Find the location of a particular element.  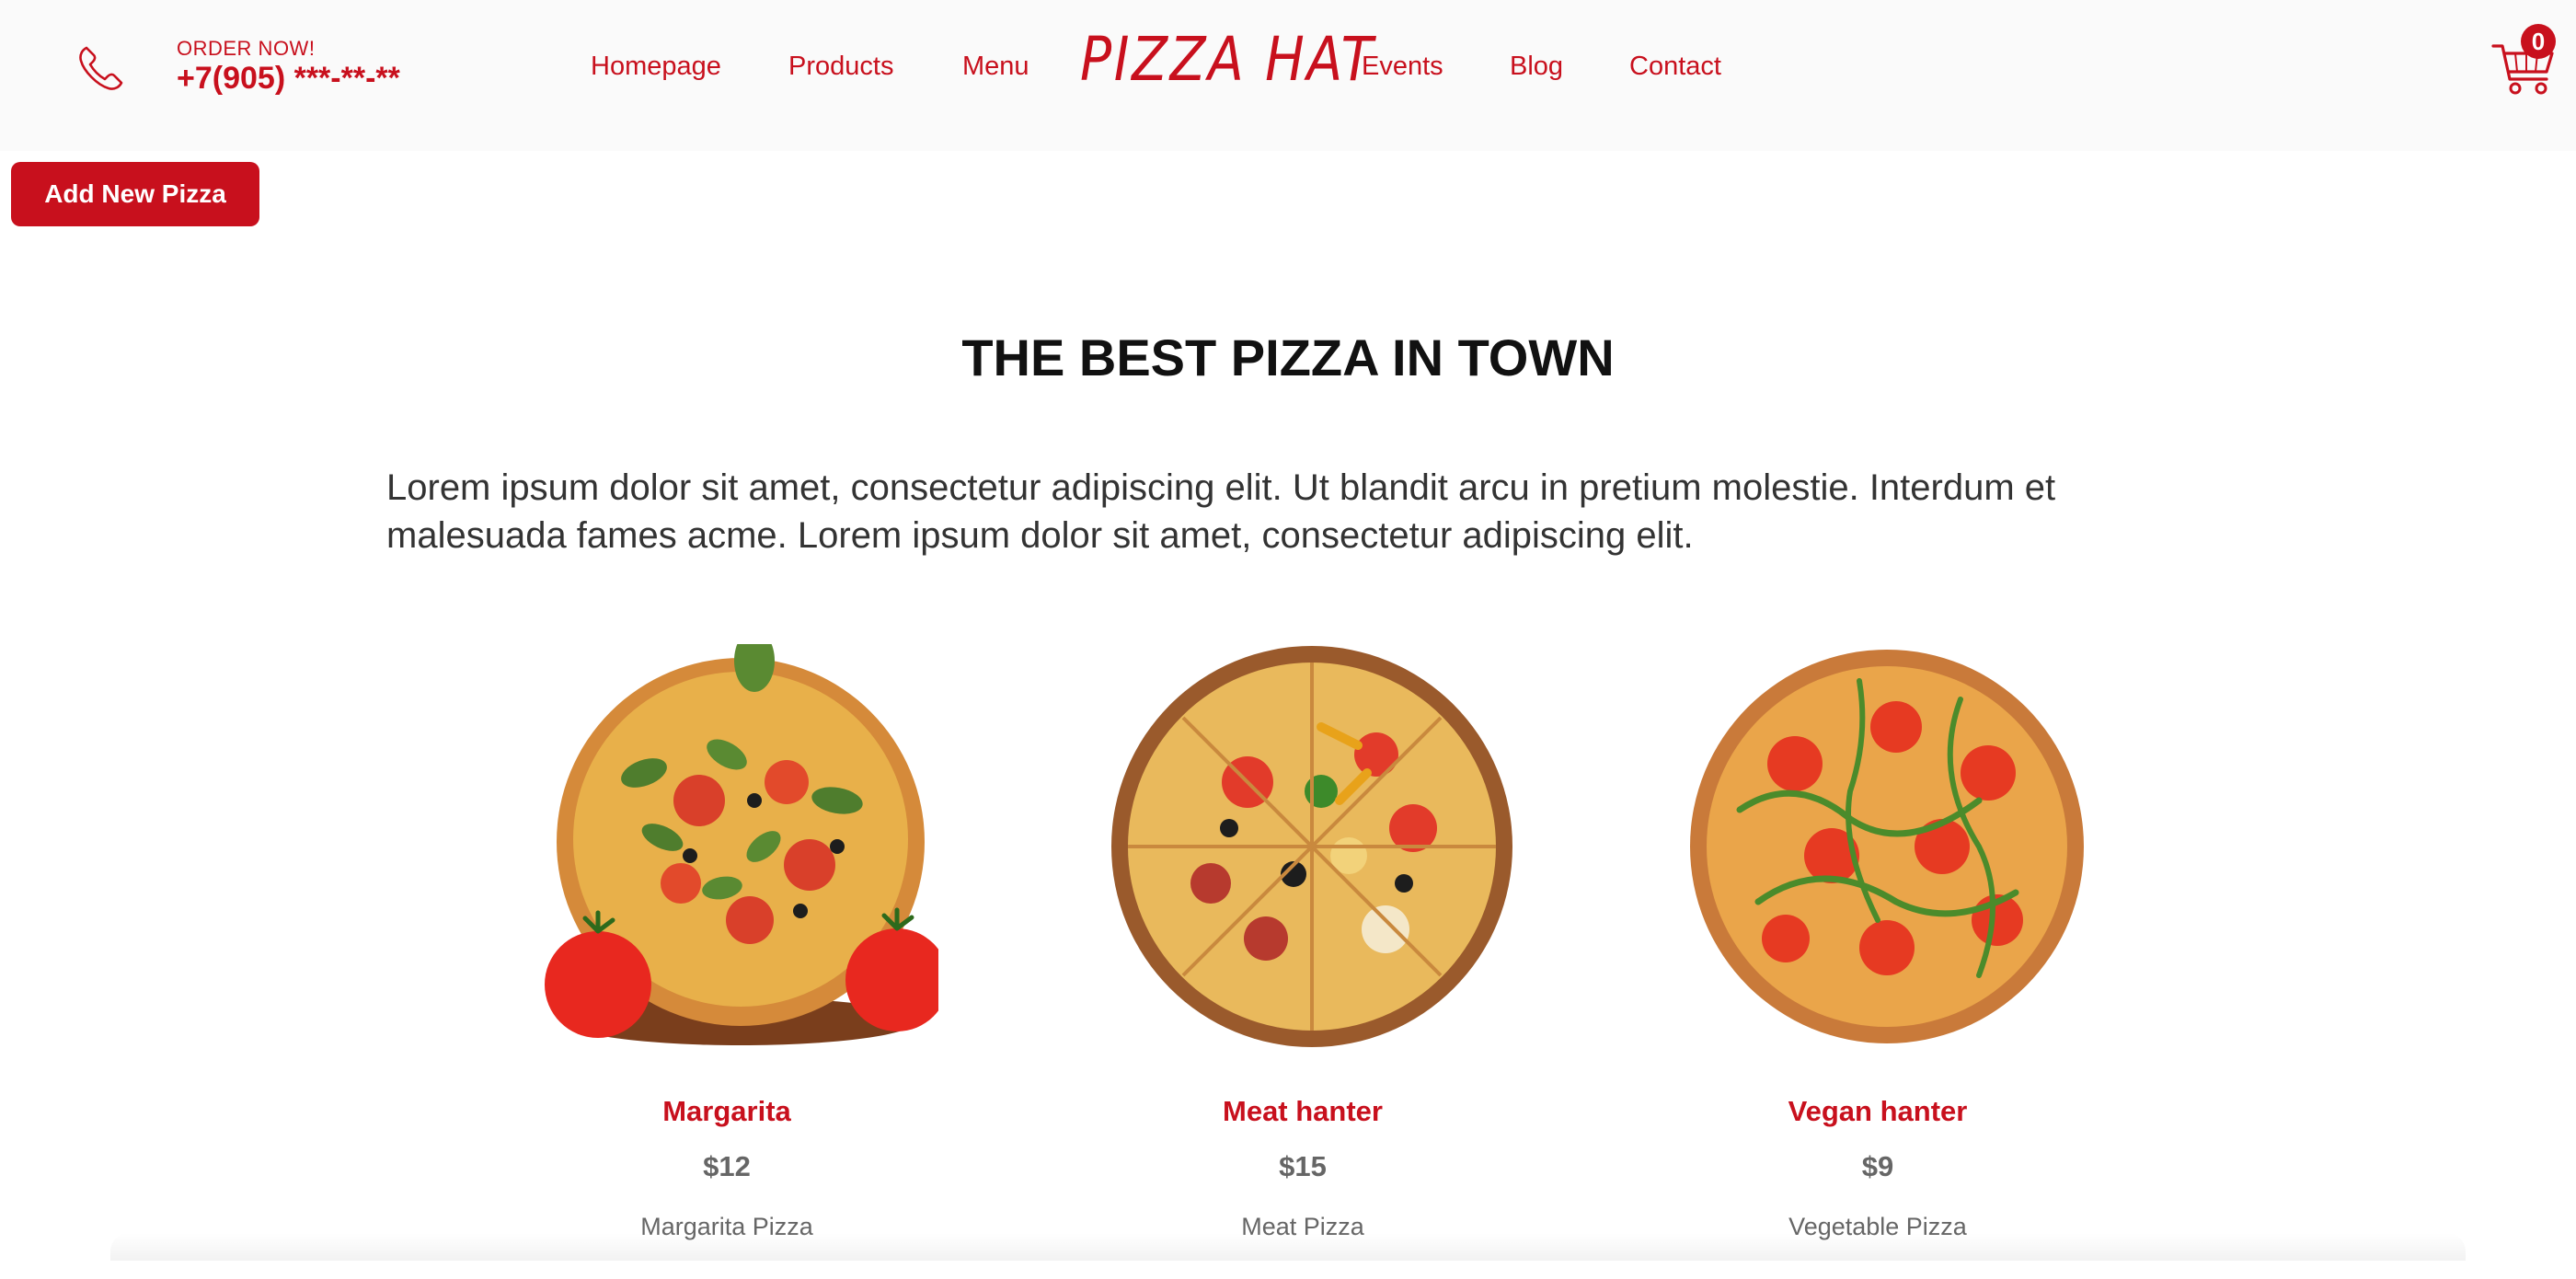

product-price: $15 is located at coordinates (1303, 1166).